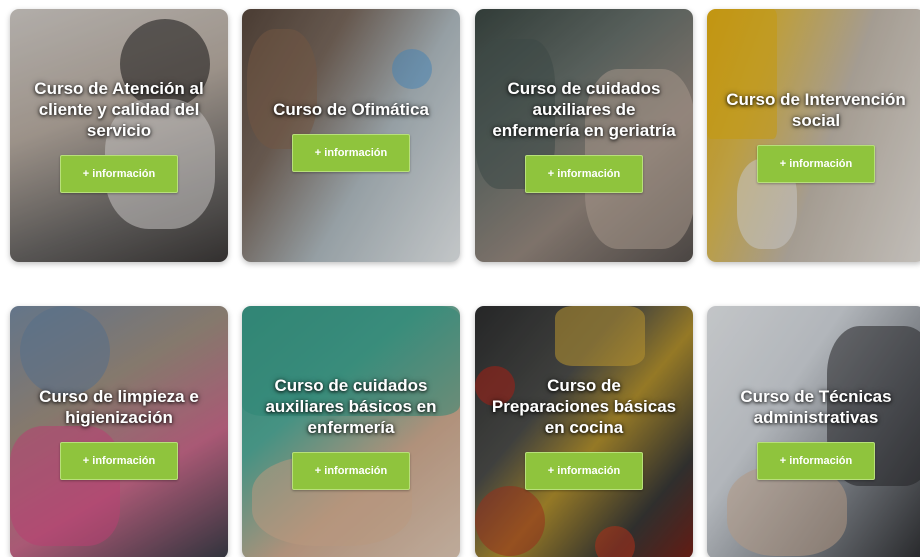 This screenshot has width=920, height=557. I want to click on course-card-ofimatica: Curso de Ofimática + información, so click(351, 135).